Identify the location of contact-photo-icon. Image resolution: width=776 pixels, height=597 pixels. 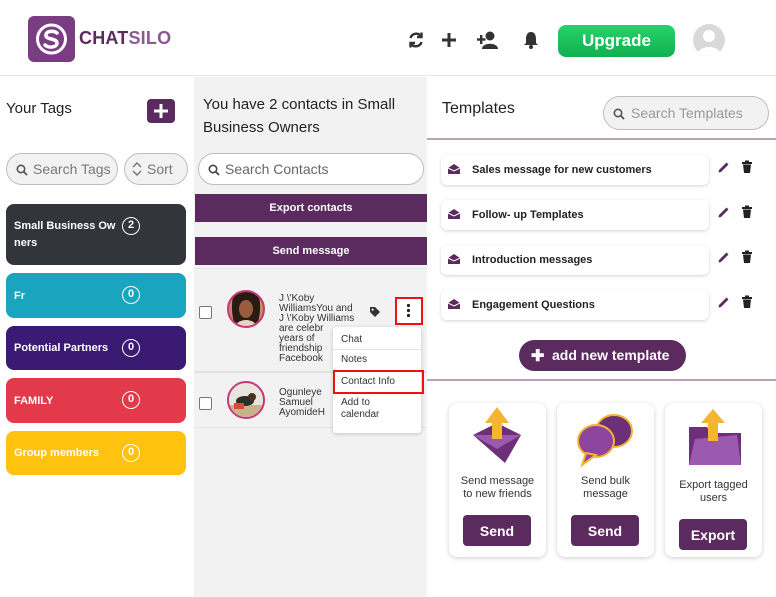
(246, 309).